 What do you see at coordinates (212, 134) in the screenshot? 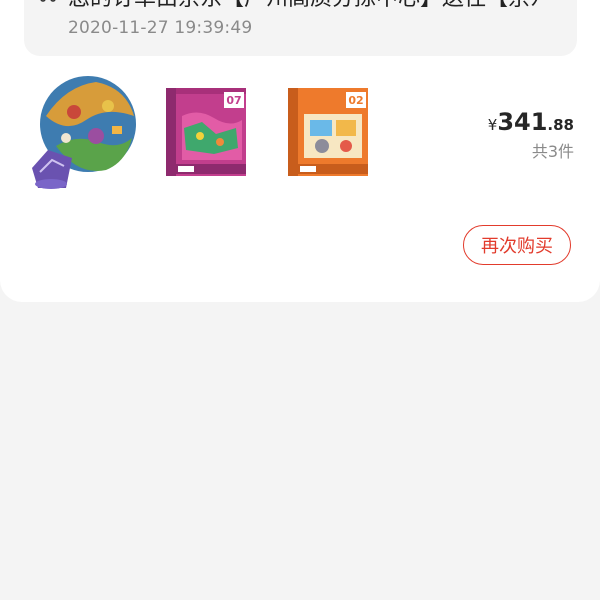
I see `level-07-puzzle-thumbnail: 07` at bounding box center [212, 134].